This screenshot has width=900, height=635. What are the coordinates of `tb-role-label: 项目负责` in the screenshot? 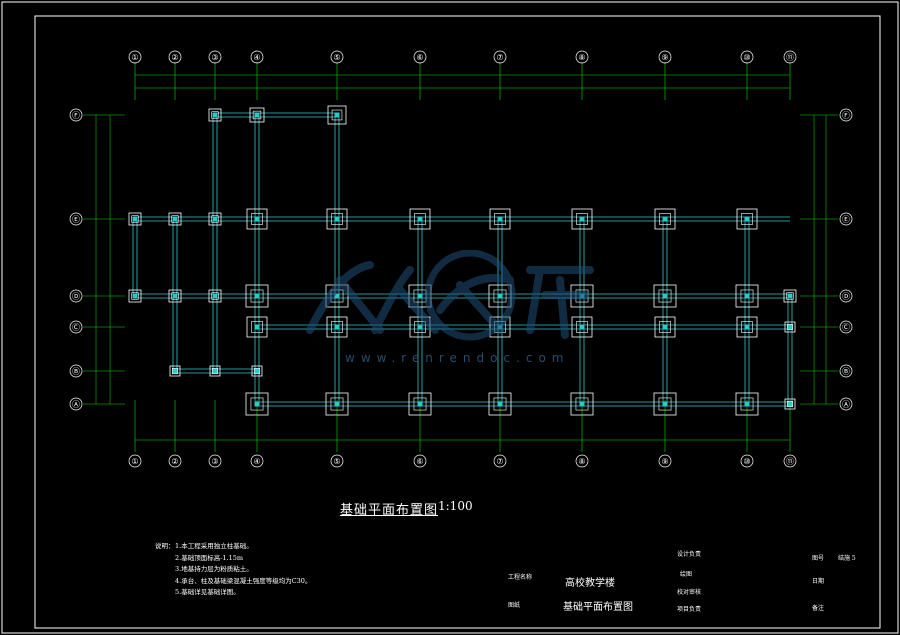 It's located at (689, 609).